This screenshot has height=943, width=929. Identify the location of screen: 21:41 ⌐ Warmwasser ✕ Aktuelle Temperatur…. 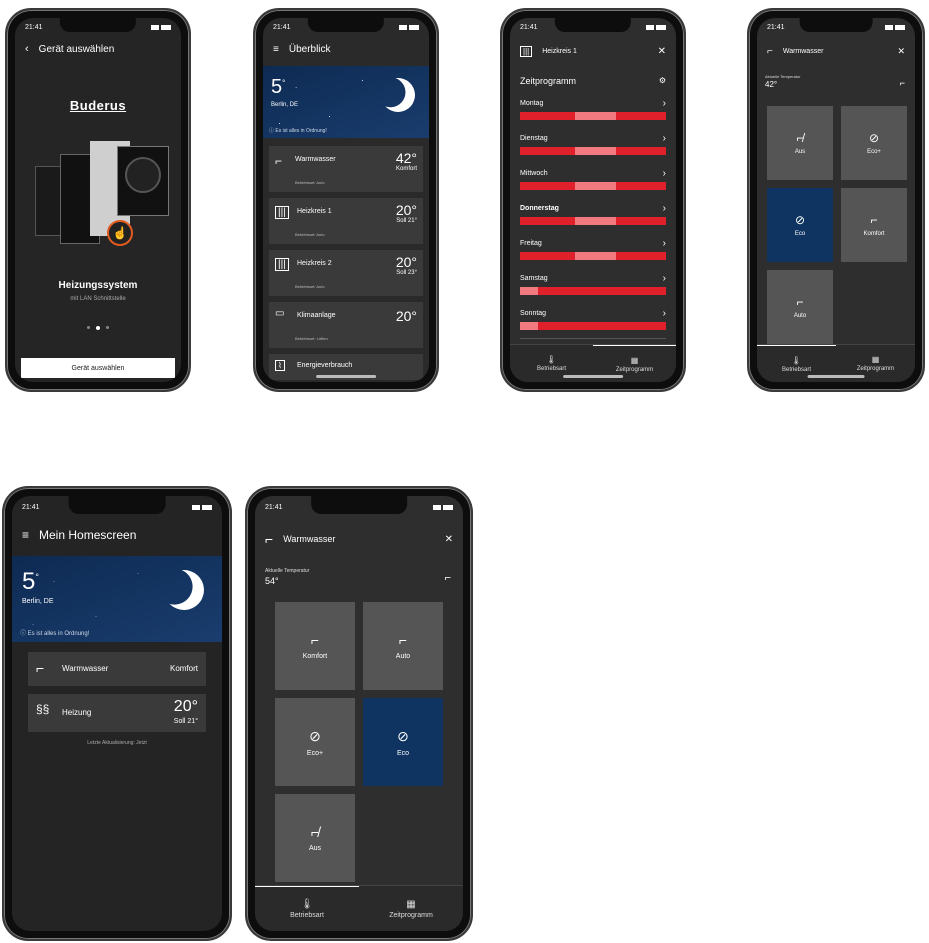
(836, 200).